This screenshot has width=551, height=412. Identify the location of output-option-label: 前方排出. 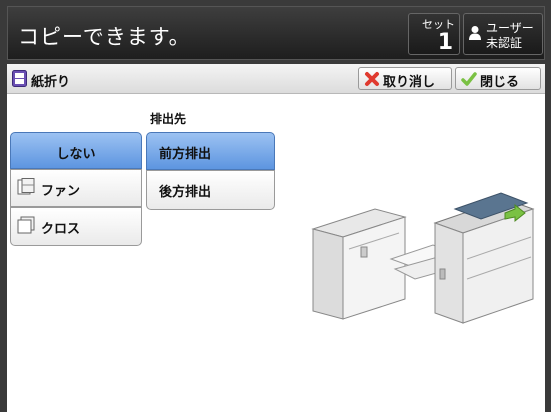
(185, 154).